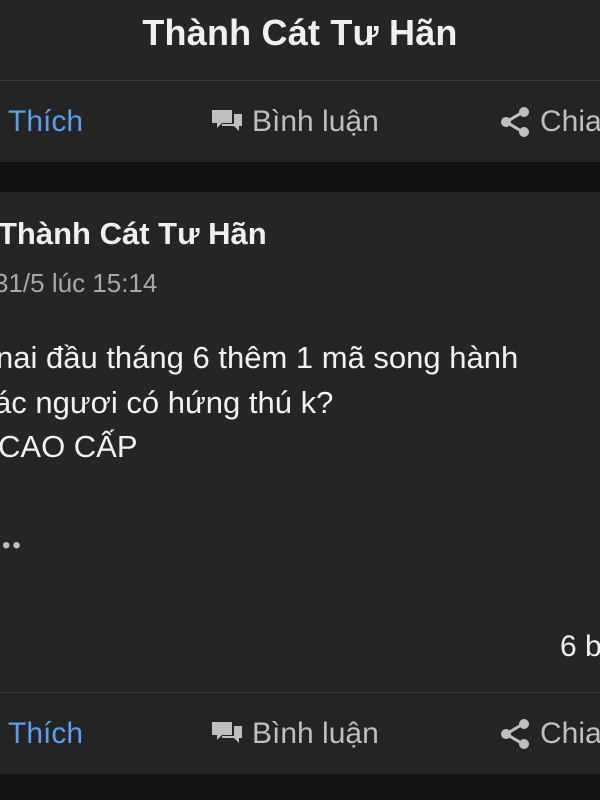  Describe the element at coordinates (167, 402) in the screenshot. I see `post-text-line: ác ngươi có hứng thú k?` at that location.